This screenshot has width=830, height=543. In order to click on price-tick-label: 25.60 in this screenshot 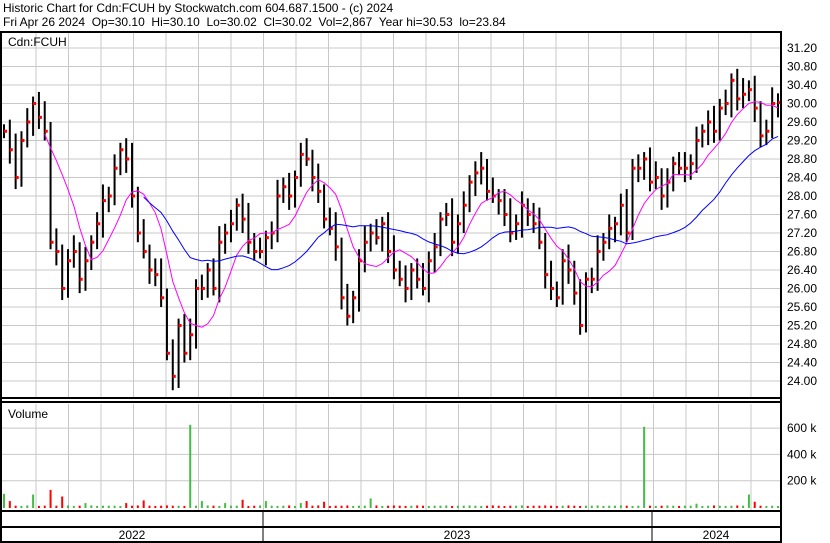, I will do `click(802, 307)`.